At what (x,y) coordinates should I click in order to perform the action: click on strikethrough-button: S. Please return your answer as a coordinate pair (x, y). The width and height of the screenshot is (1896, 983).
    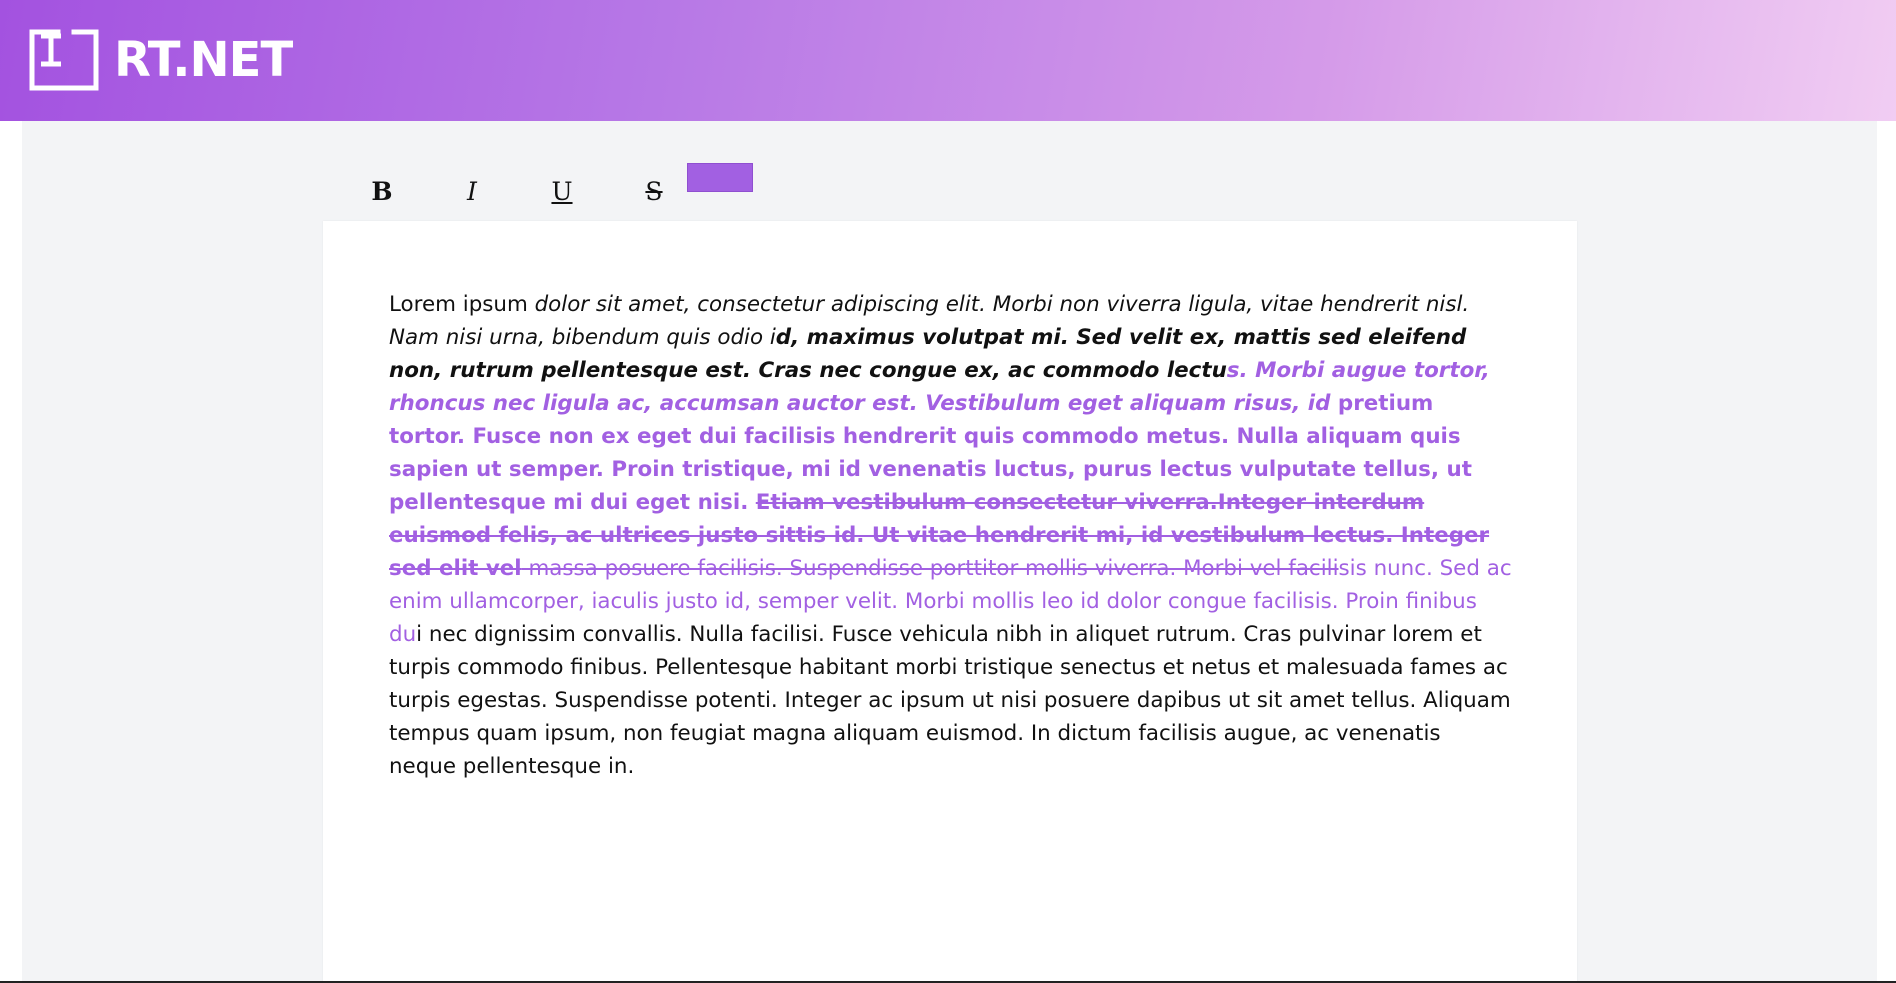
    Looking at the image, I should click on (654, 191).